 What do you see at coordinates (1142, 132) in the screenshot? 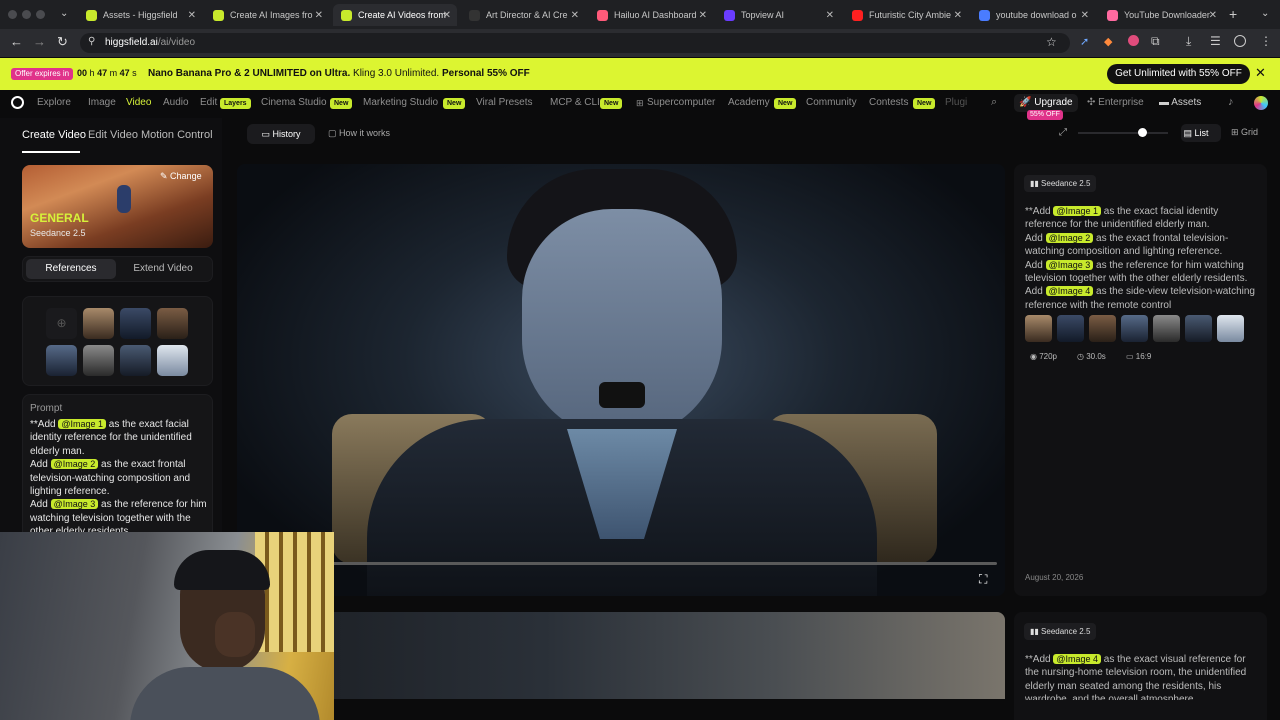
I see `zoom-slider-handle` at bounding box center [1142, 132].